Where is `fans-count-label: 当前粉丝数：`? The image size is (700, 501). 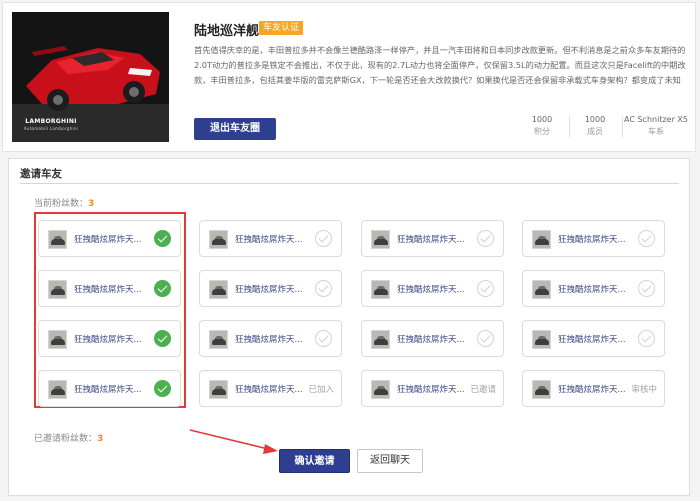
fans-count-label: 当前粉丝数： is located at coordinates (61, 204).